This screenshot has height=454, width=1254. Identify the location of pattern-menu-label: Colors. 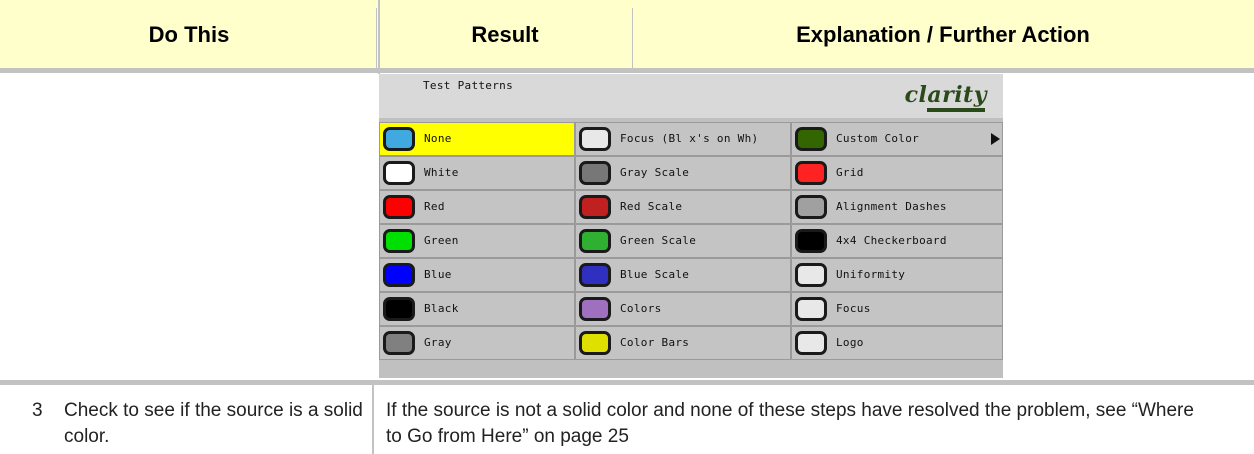
(641, 308).